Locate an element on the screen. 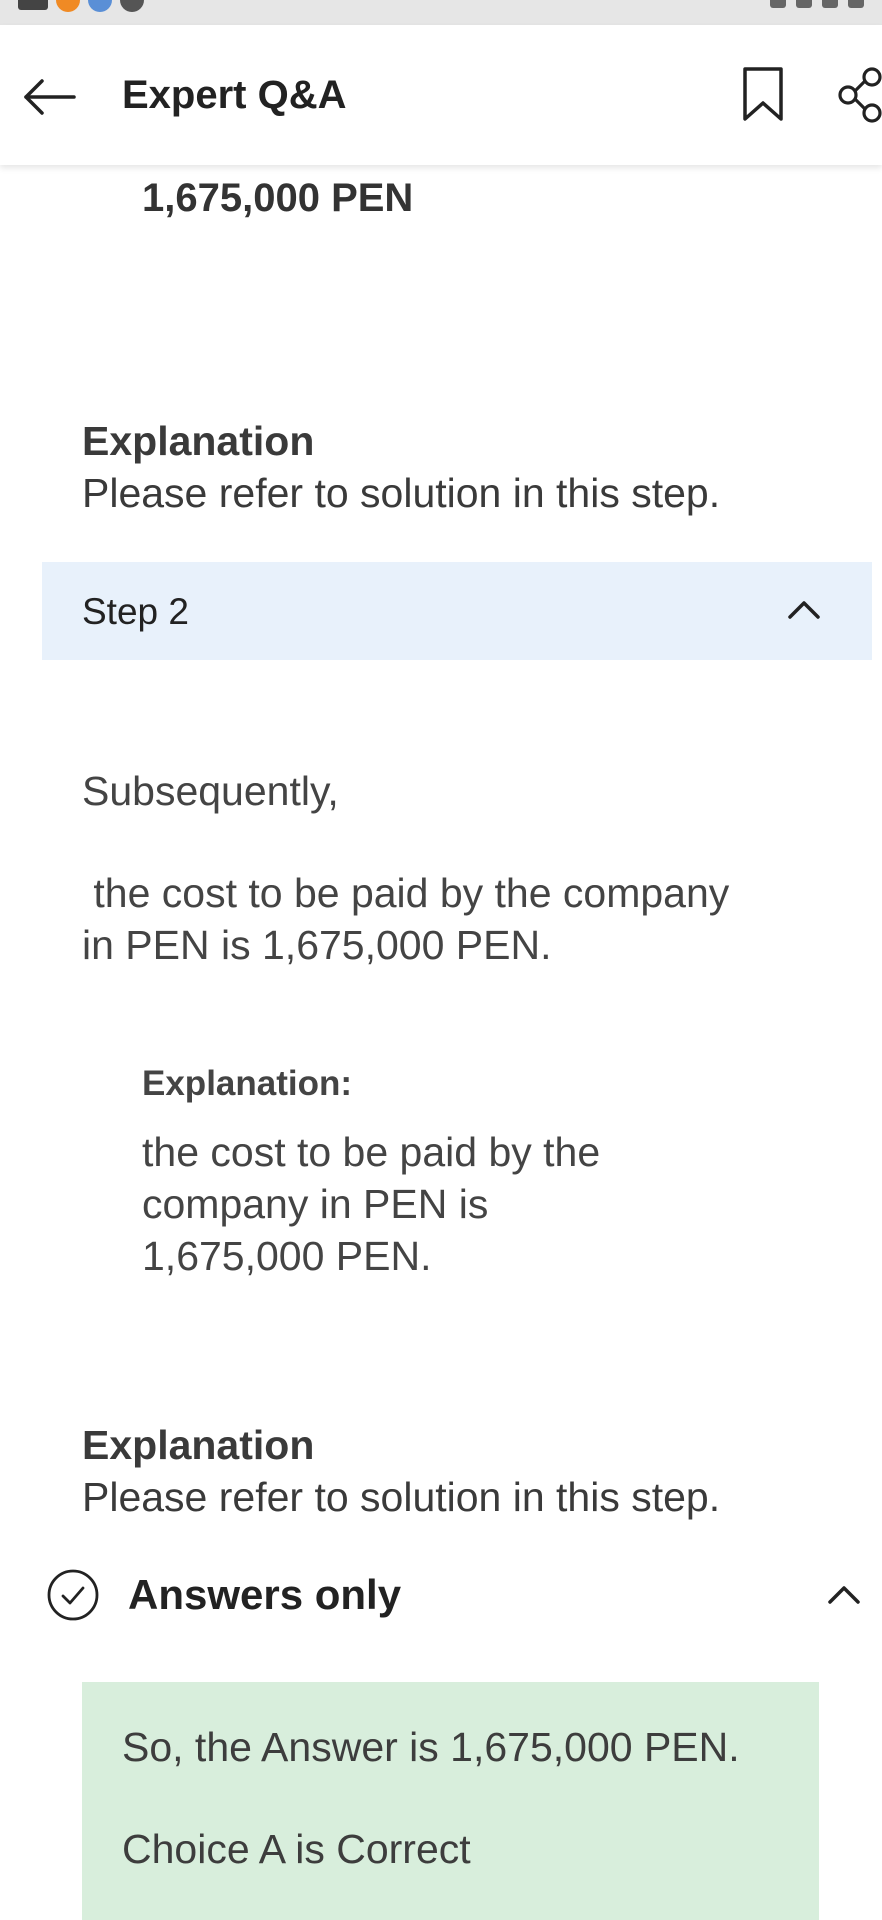 This screenshot has width=882, height=1920. bookmark-icon is located at coordinates (763, 94).